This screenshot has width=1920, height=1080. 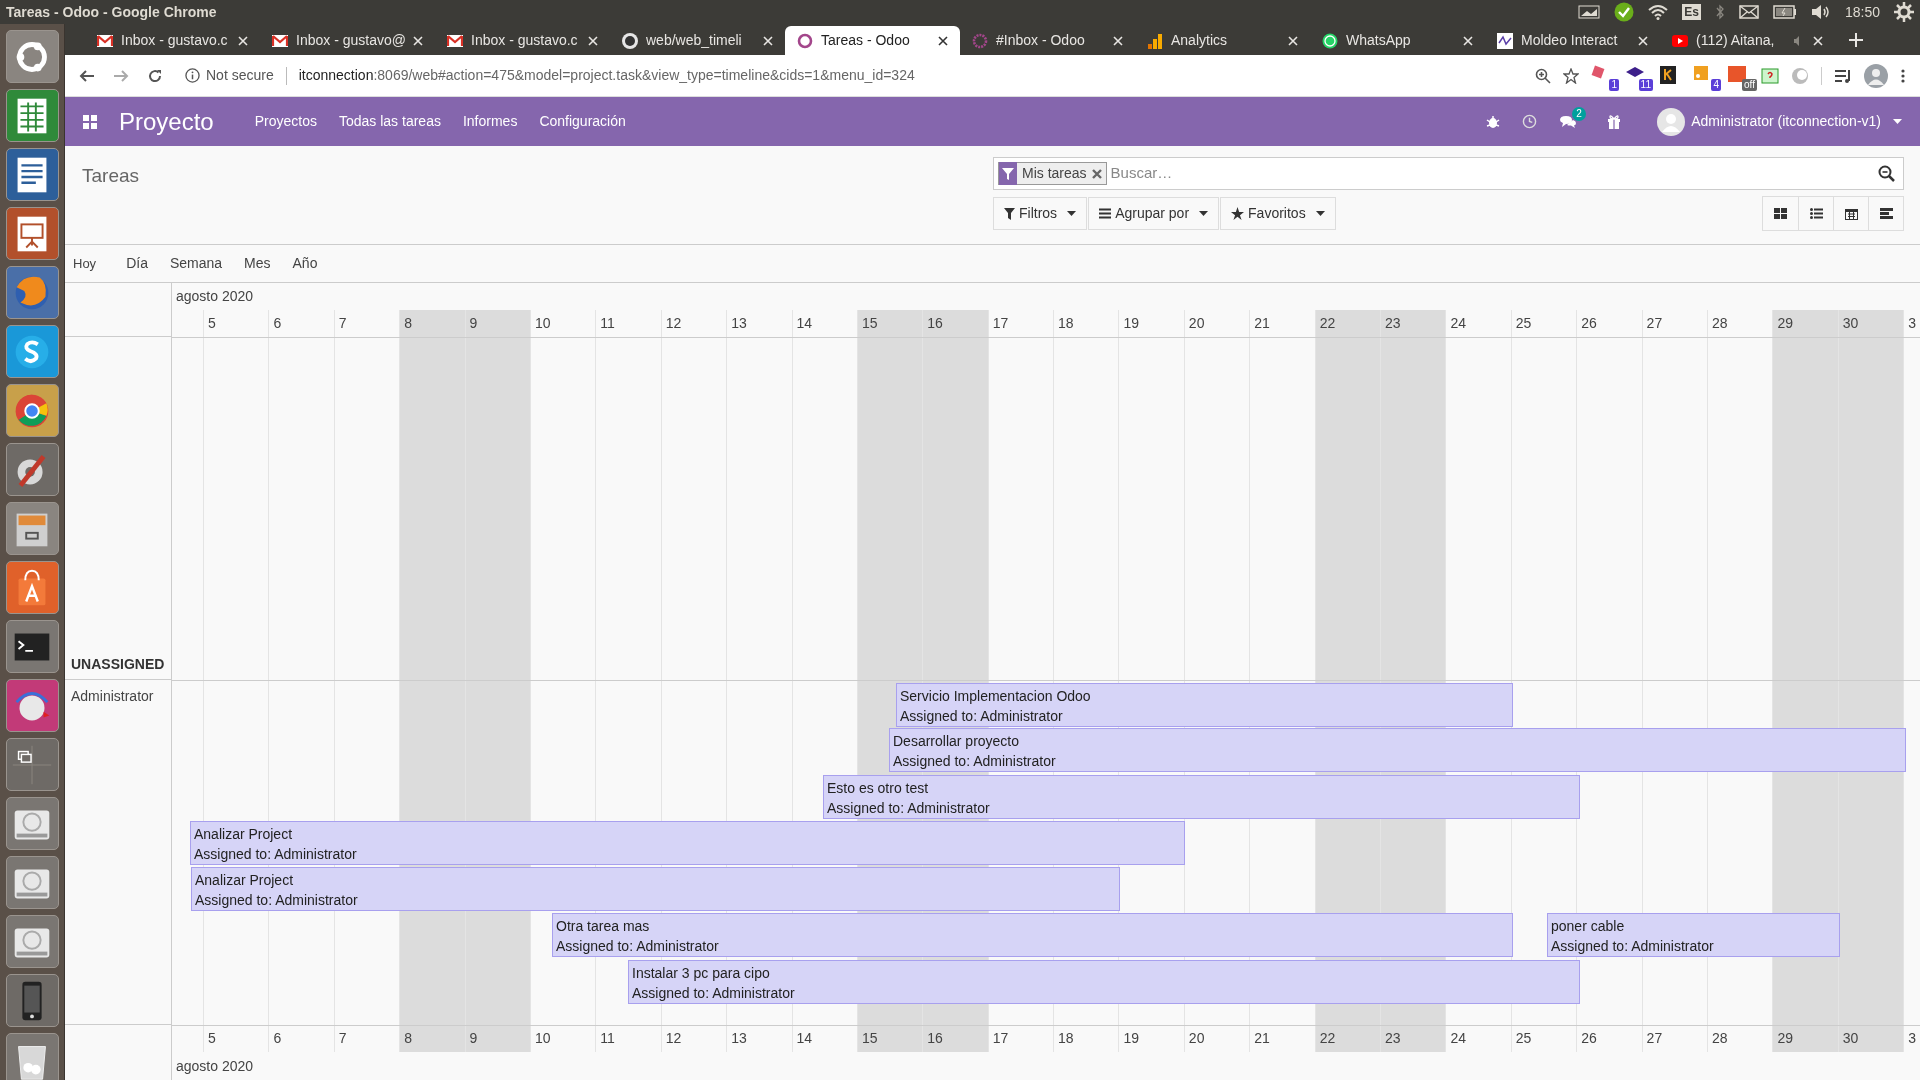 What do you see at coordinates (32, 56) in the screenshot?
I see `circle-logo-icon` at bounding box center [32, 56].